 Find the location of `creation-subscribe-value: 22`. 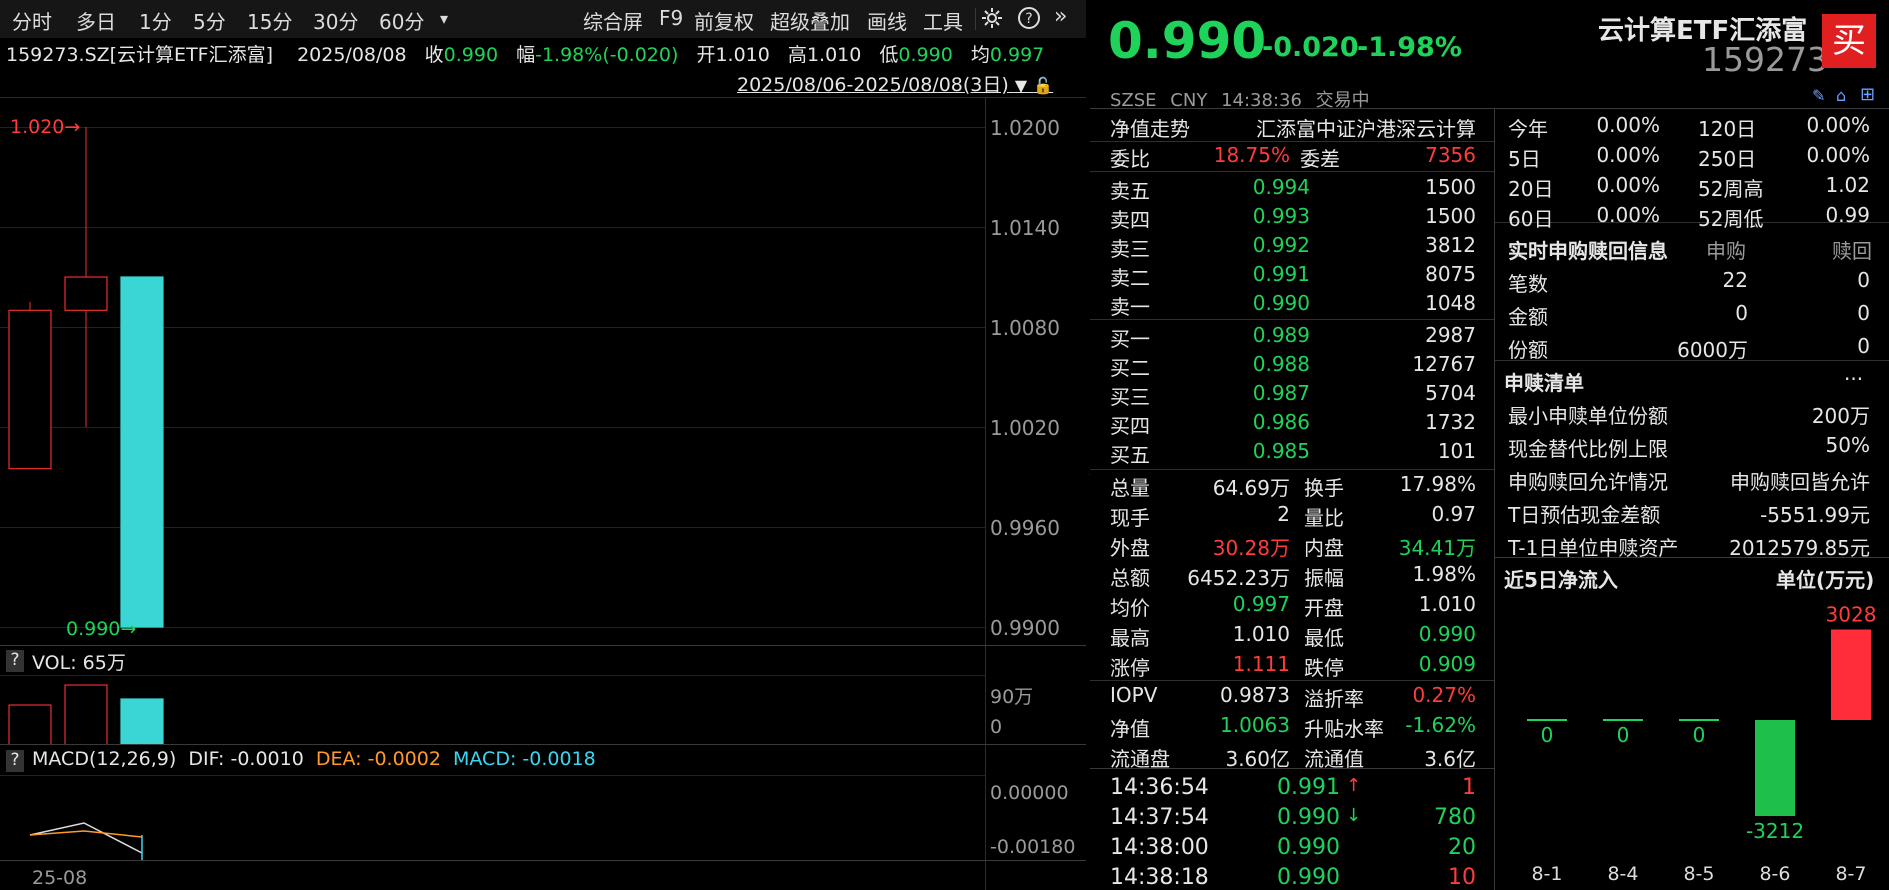

creation-subscribe-value: 22 is located at coordinates (1735, 280).